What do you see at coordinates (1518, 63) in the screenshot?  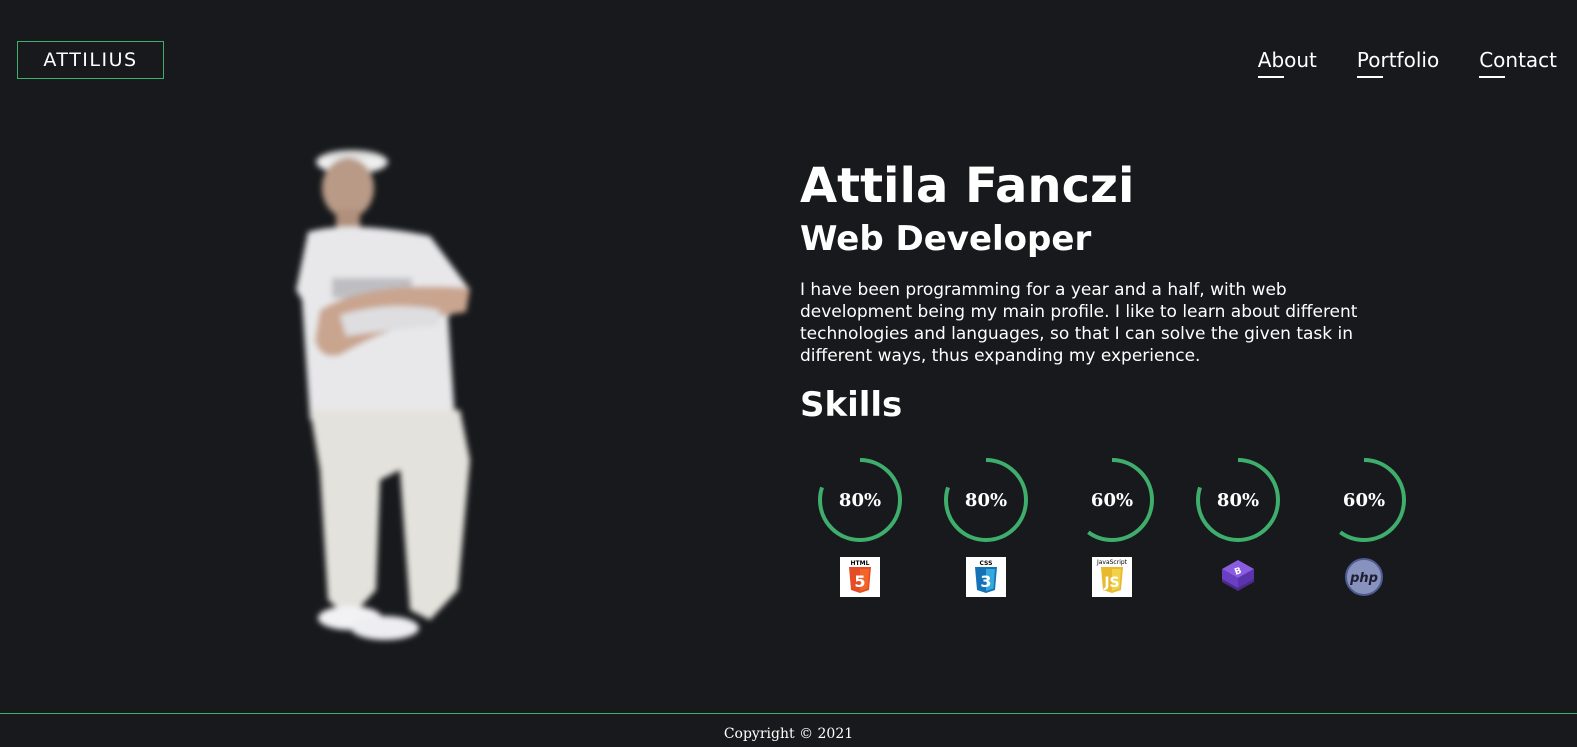 I see `nav-contact: Contact` at bounding box center [1518, 63].